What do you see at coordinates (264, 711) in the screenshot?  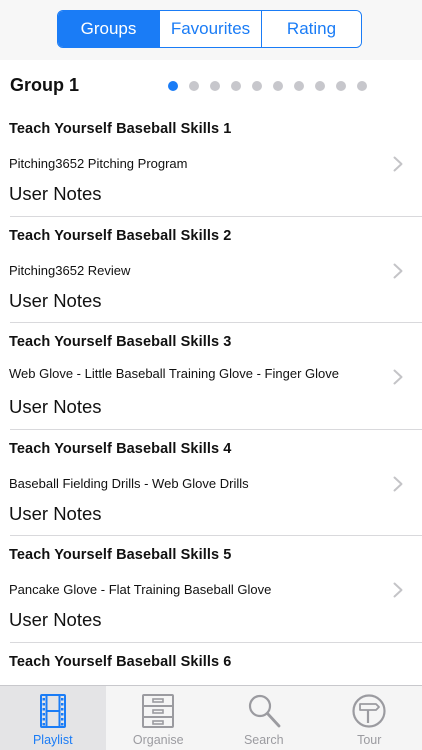 I see `magnifier-icon` at bounding box center [264, 711].